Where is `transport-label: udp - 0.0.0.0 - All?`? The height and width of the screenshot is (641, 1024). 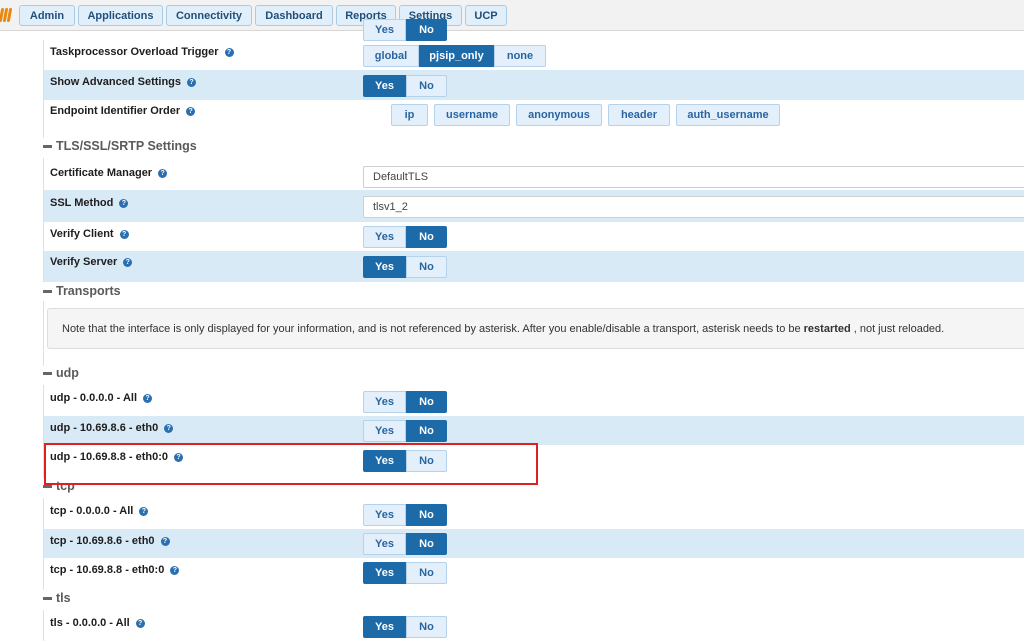
transport-label: udp - 0.0.0.0 - All? is located at coordinates (101, 398).